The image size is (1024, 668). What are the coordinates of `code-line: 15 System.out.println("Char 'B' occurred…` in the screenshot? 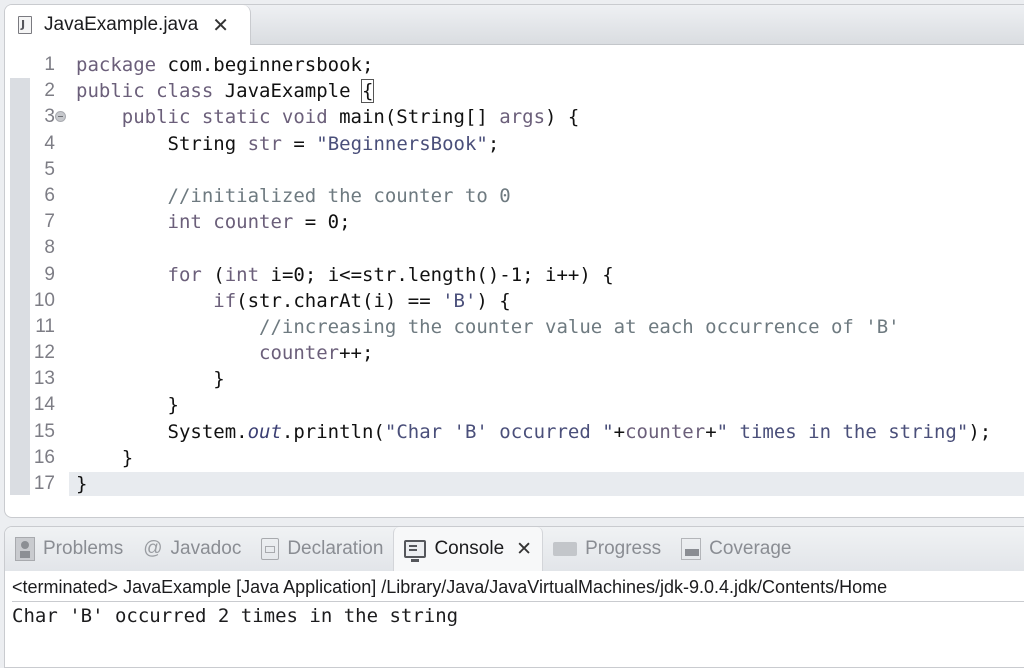 It's located at (514, 432).